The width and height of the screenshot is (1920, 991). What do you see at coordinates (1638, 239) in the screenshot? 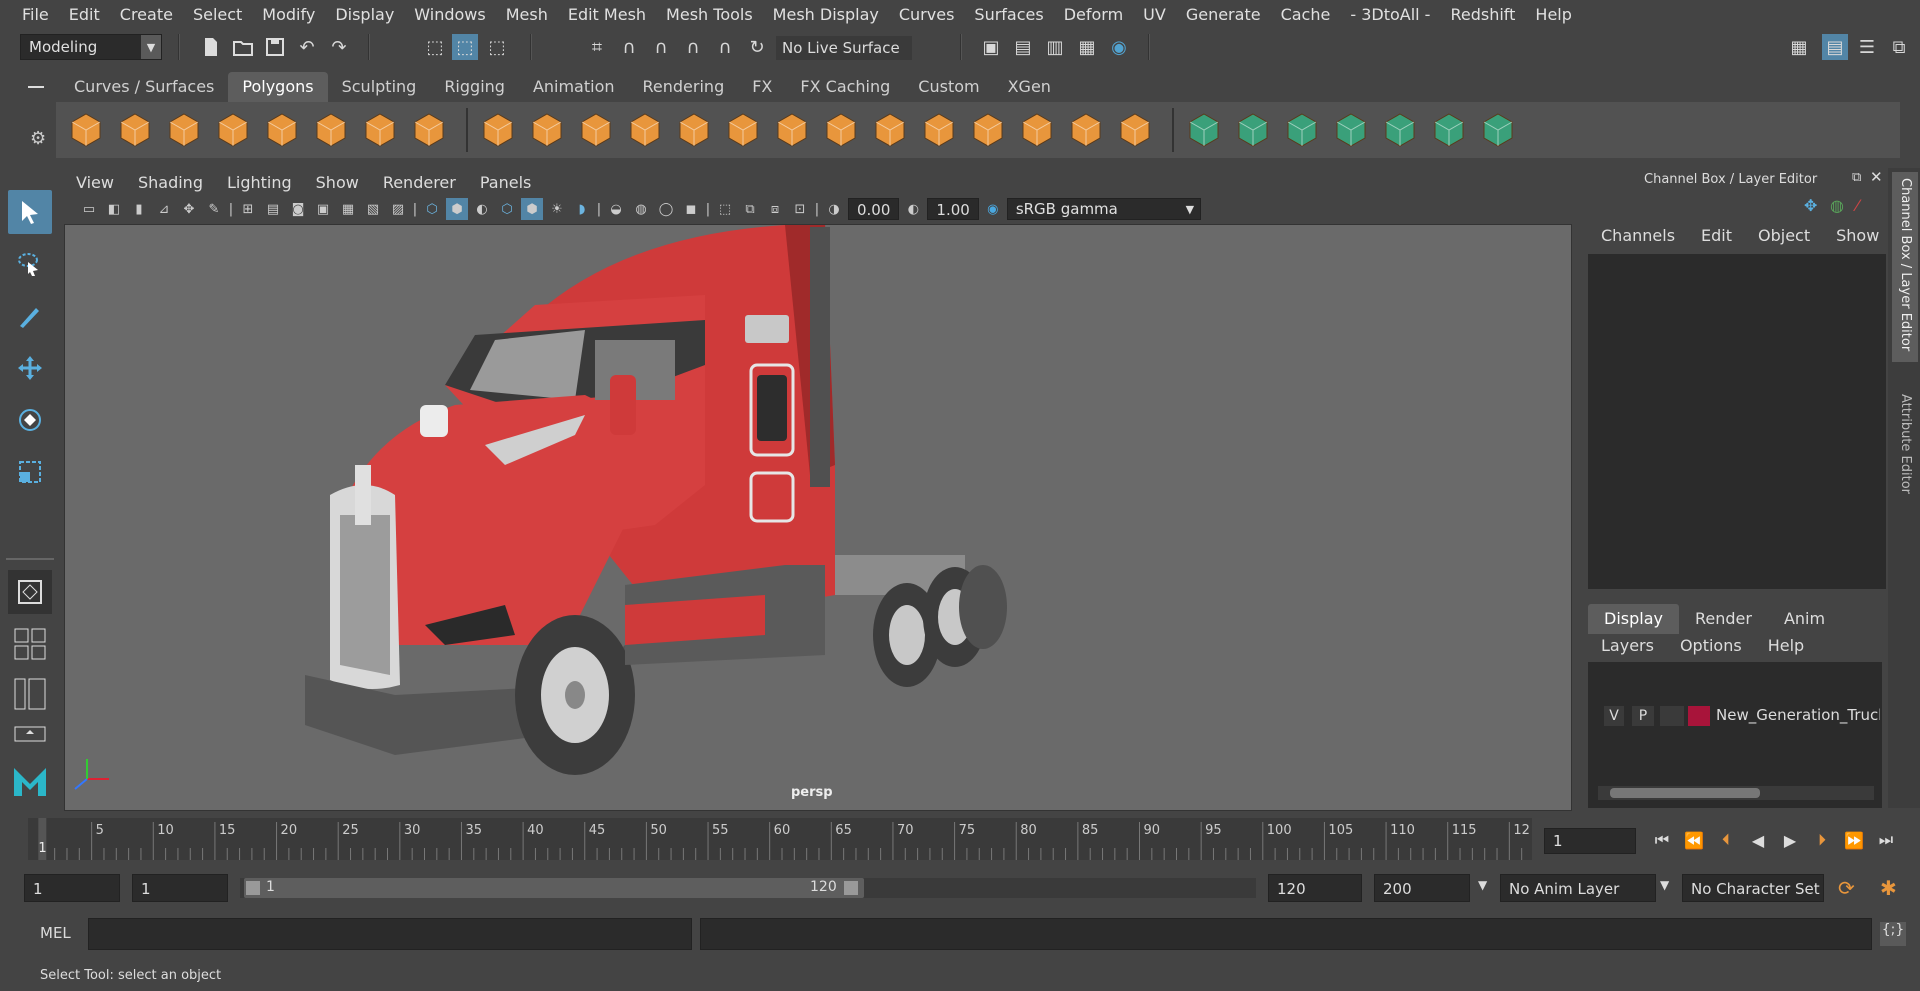
I see `channel-box-menu-item: Channels` at bounding box center [1638, 239].